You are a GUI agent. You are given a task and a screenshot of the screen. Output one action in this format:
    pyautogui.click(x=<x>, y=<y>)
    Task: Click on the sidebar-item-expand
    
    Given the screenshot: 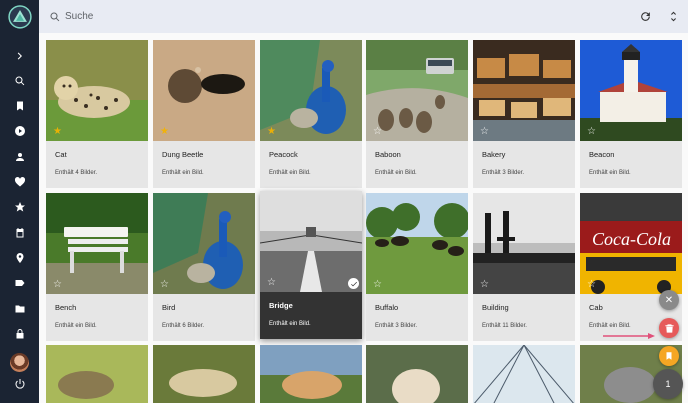 What is the action you would take?
    pyautogui.click(x=19, y=55)
    